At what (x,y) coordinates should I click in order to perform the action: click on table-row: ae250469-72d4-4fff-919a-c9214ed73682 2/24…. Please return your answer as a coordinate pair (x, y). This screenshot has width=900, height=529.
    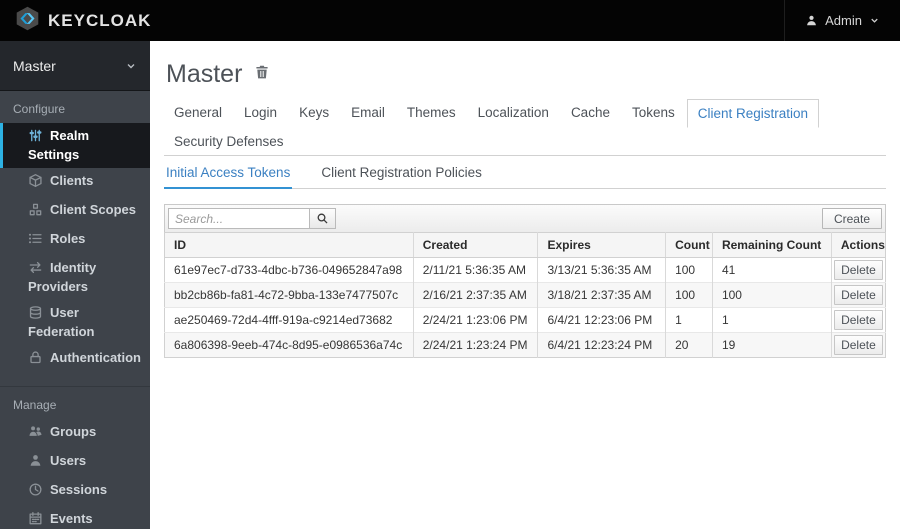
    Looking at the image, I should click on (525, 320).